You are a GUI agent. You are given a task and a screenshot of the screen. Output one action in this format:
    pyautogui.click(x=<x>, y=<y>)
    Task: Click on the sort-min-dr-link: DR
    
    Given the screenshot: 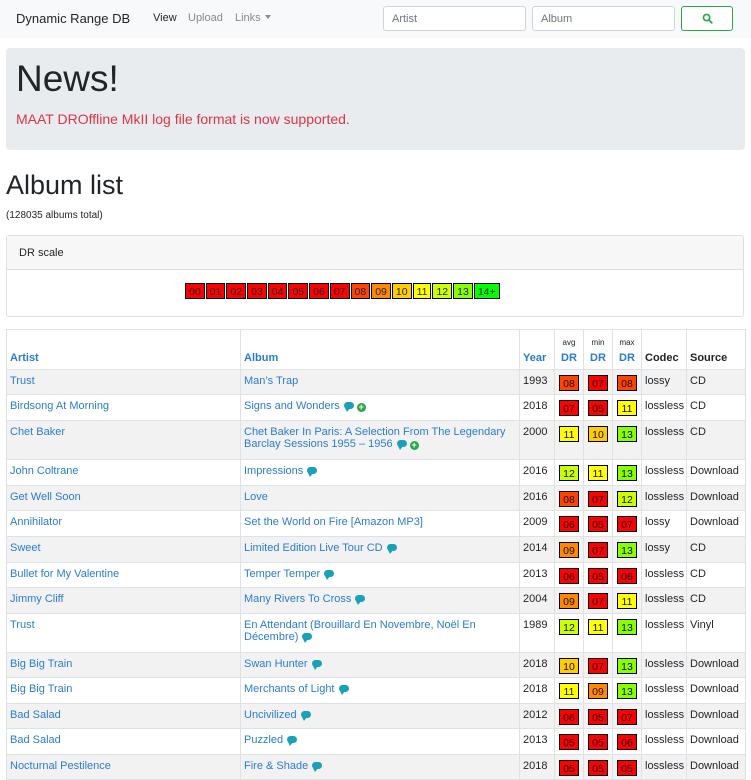 What is the action you would take?
    pyautogui.click(x=598, y=358)
    